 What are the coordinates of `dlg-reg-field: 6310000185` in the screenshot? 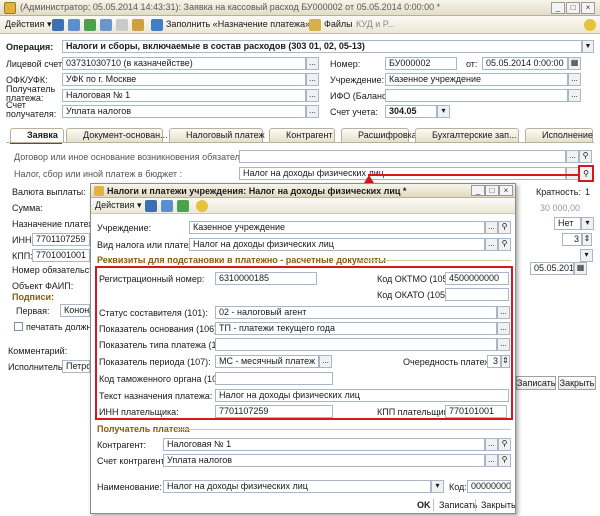 It's located at (266, 278).